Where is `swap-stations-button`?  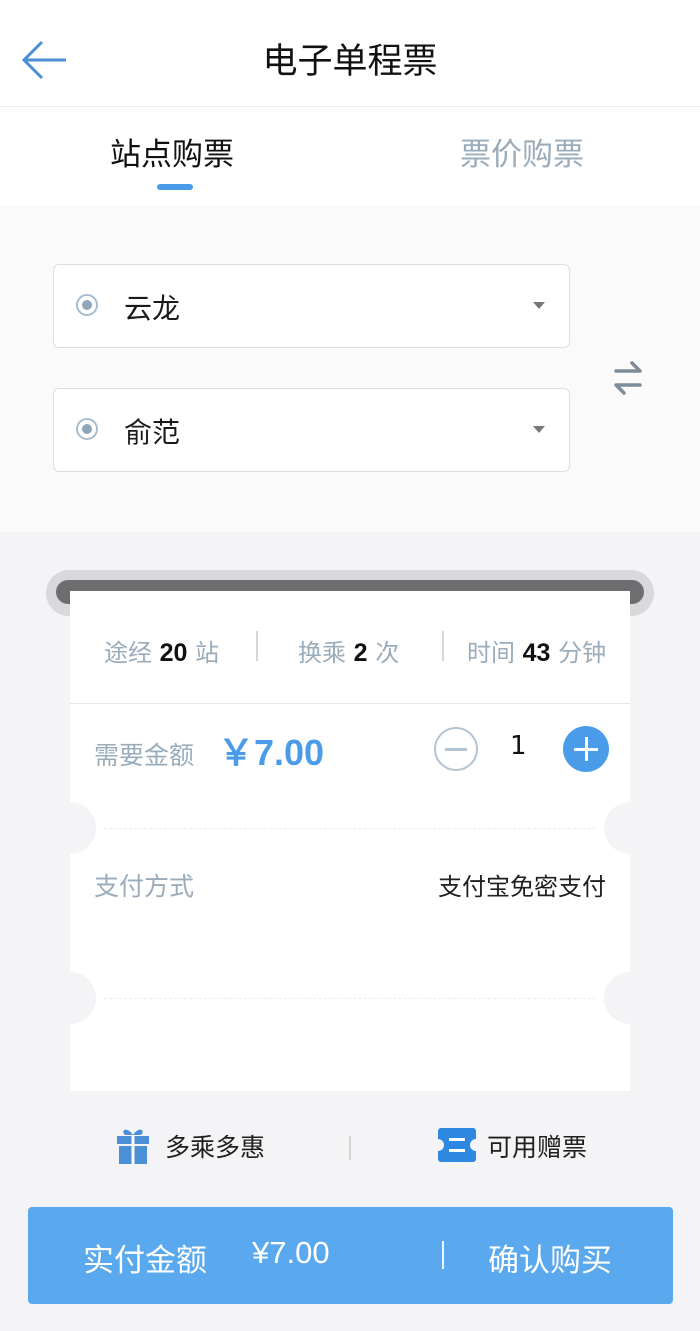
swap-stations-button is located at coordinates (628, 378).